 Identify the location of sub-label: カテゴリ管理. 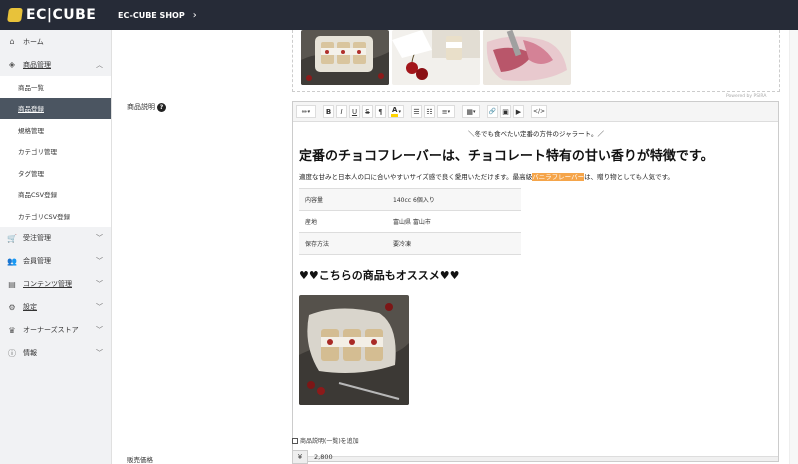
(37, 152).